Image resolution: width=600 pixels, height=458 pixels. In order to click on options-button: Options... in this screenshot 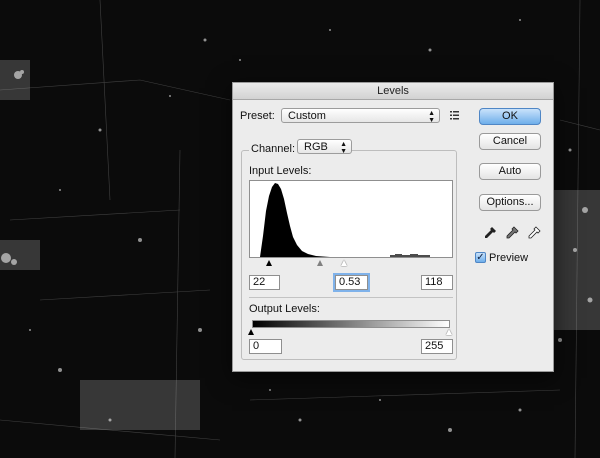, I will do `click(510, 202)`.